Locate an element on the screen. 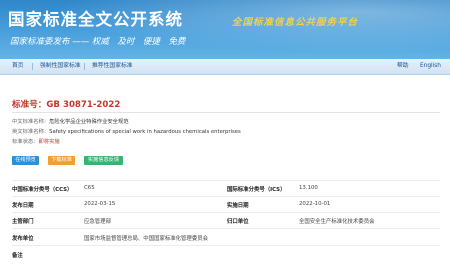 The width and height of the screenshot is (450, 271). central-unit-label: 归口单位 is located at coordinates (238, 222).